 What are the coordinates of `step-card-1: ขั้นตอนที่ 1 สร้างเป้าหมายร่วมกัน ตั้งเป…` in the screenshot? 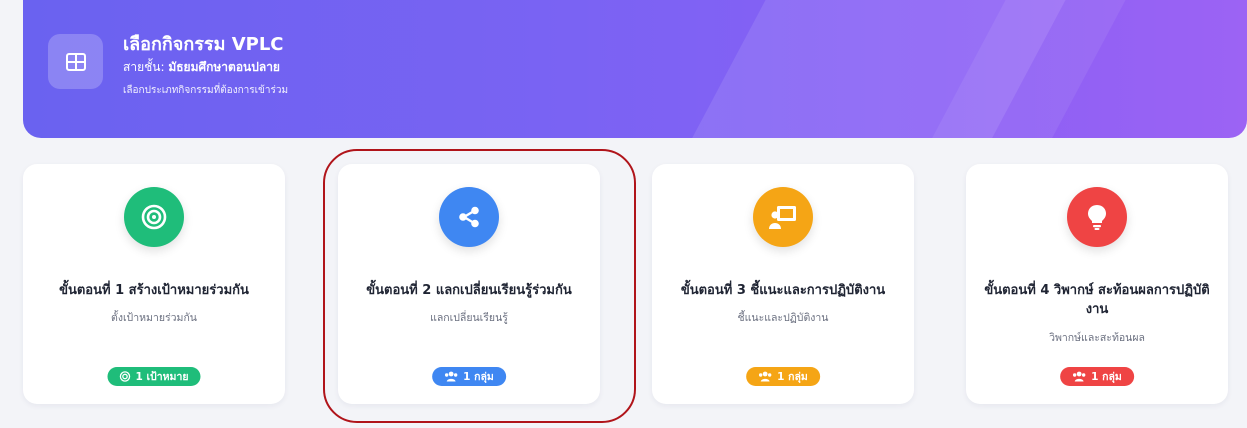 It's located at (154, 284).